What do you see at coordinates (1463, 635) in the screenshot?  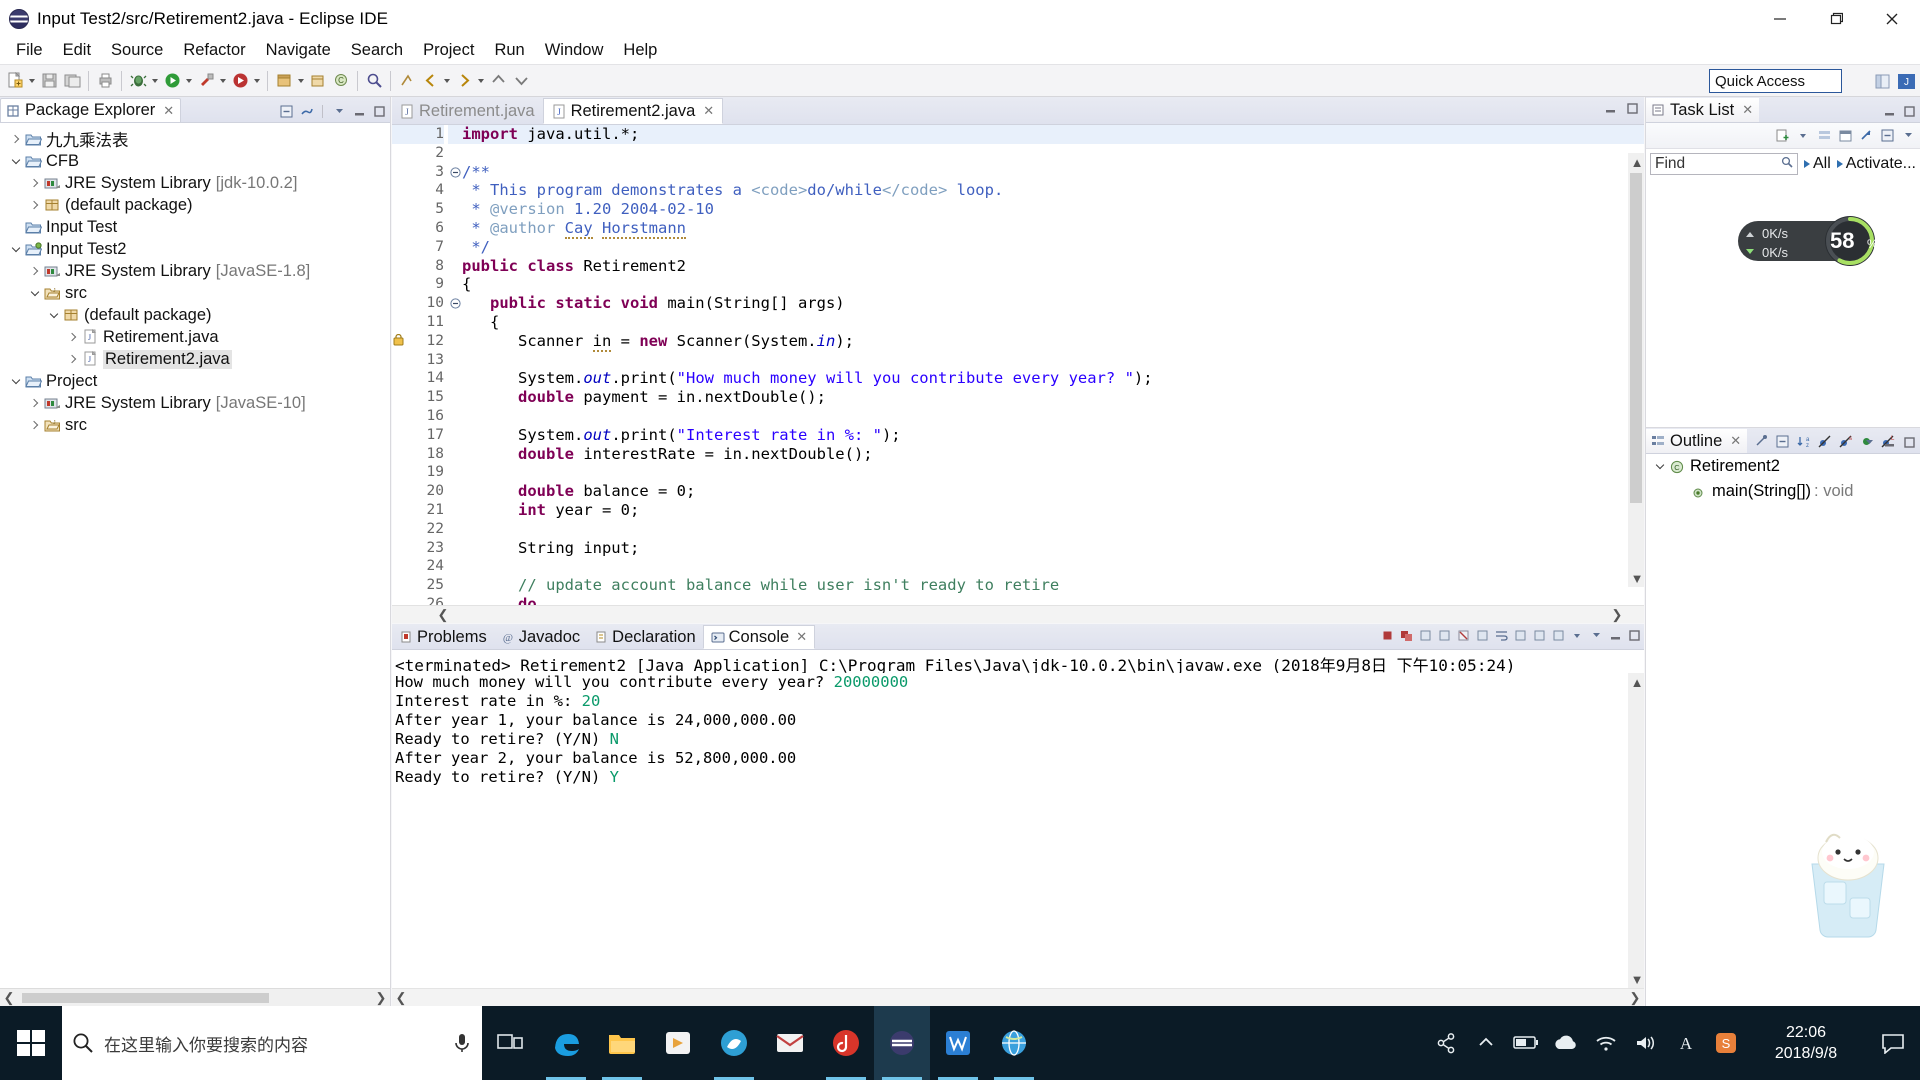 I see `clear-console-icon` at bounding box center [1463, 635].